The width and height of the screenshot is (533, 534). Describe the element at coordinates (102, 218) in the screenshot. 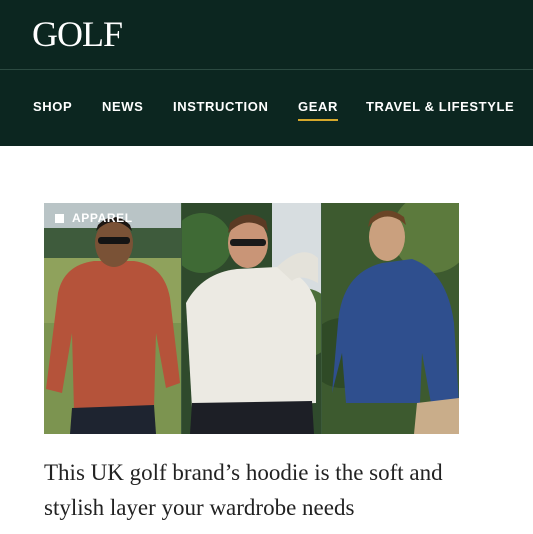

I see `category-label: APPAREL` at that location.